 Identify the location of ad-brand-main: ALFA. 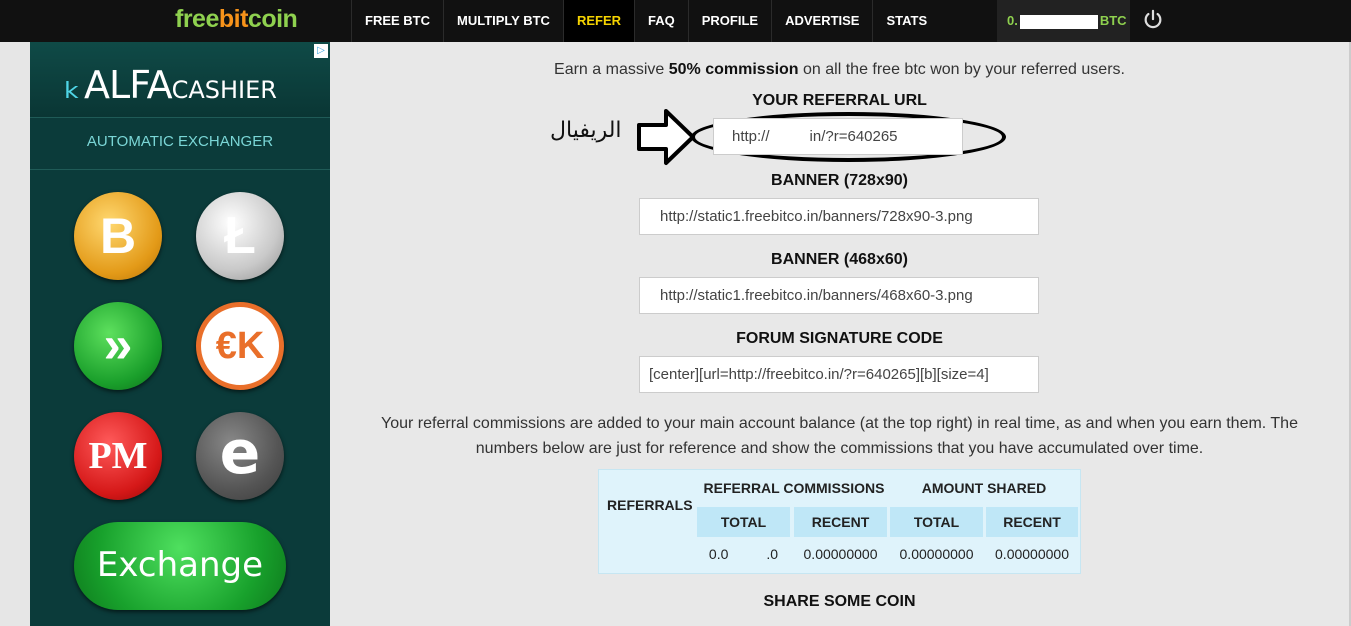
(128, 85).